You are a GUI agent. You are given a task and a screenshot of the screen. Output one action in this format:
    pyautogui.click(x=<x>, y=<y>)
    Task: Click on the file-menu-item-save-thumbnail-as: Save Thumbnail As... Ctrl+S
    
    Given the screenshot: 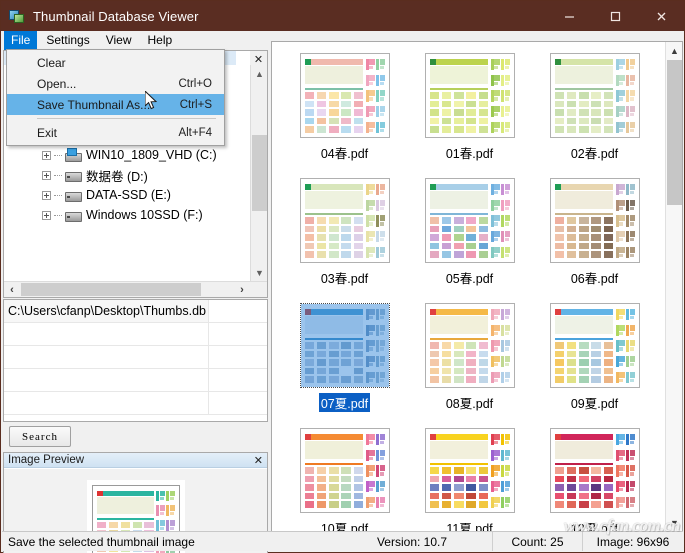 What is the action you would take?
    pyautogui.click(x=115, y=104)
    